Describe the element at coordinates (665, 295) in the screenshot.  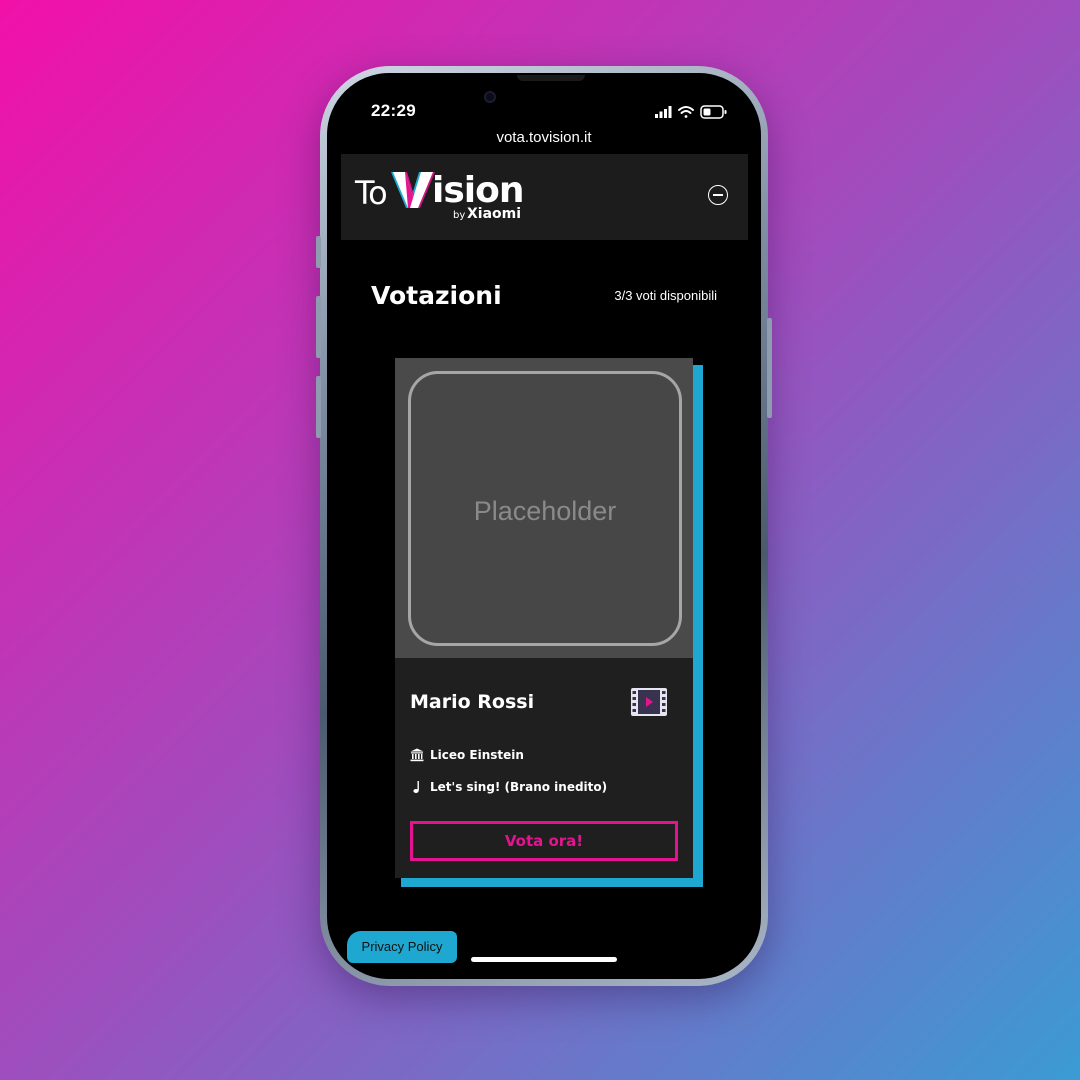
I see `votes-available: 3/3 voti disponibili` at that location.